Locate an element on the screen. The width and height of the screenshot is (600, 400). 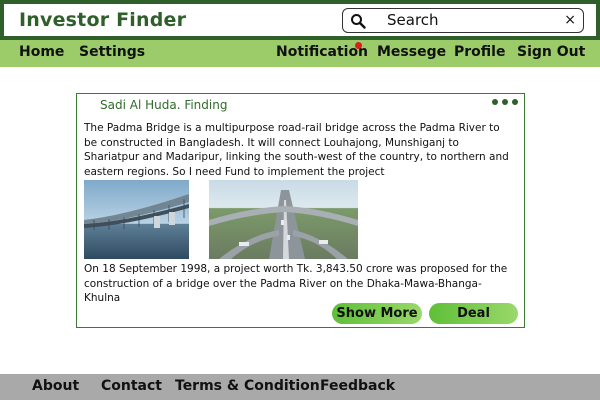
header: Investor Finder Search × is located at coordinates (300, 20).